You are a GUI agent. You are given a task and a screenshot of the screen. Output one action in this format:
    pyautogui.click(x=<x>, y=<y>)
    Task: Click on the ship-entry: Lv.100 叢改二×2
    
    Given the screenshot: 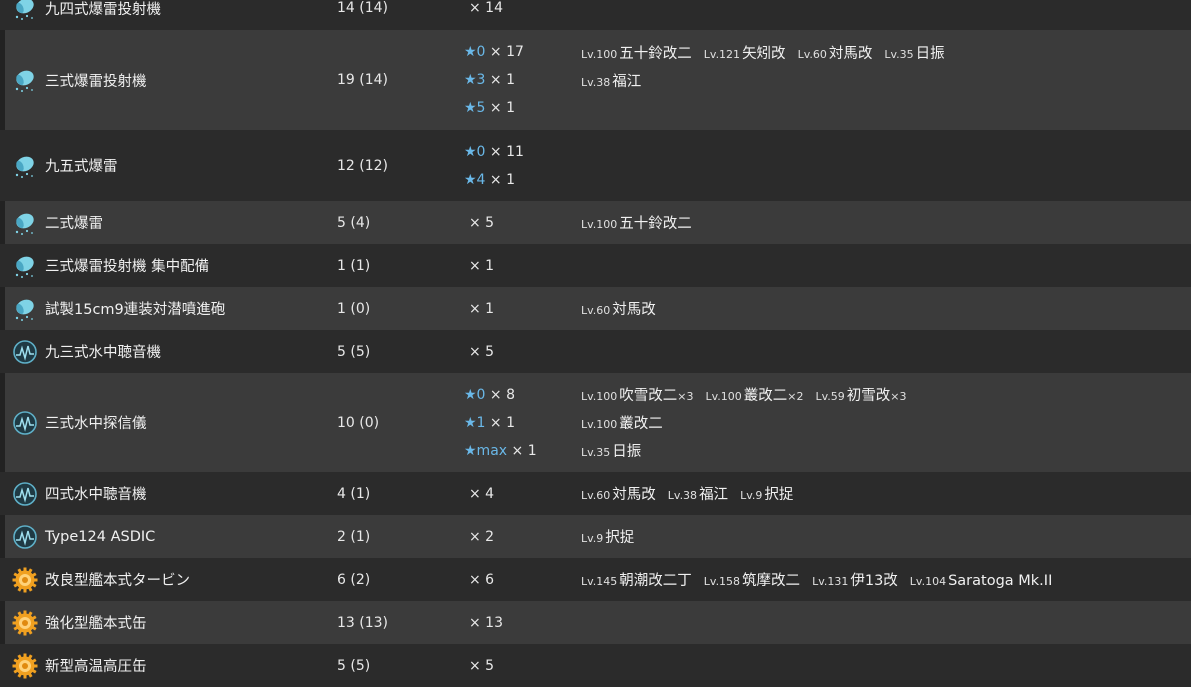 What is the action you would take?
    pyautogui.click(x=755, y=394)
    